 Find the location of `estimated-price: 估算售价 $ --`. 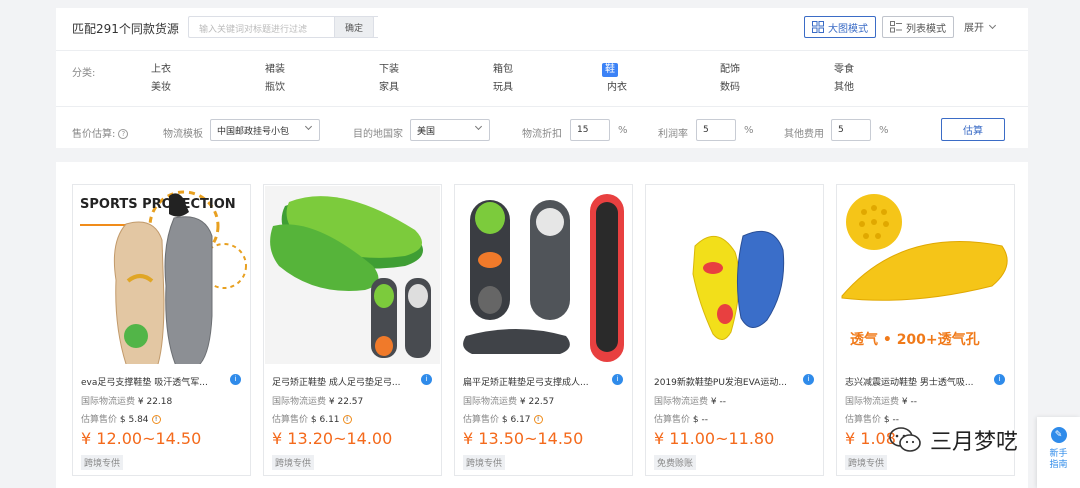

estimated-price: 估算售价 $ -- is located at coordinates (681, 420).